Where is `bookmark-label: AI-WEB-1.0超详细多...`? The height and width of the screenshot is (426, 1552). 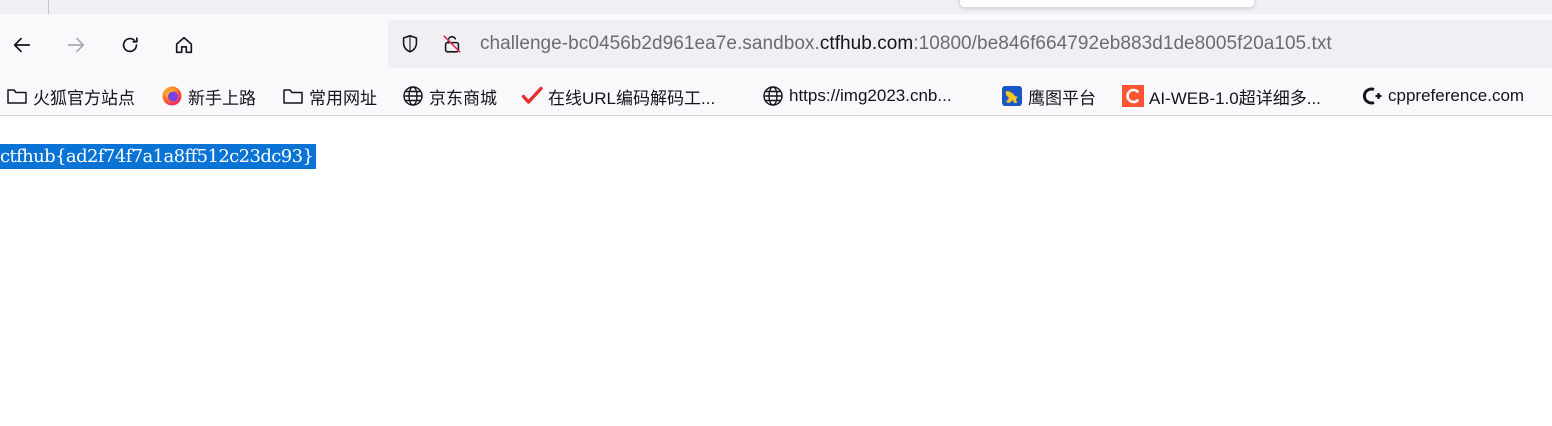 bookmark-label: AI-WEB-1.0超详细多... is located at coordinates (1235, 98).